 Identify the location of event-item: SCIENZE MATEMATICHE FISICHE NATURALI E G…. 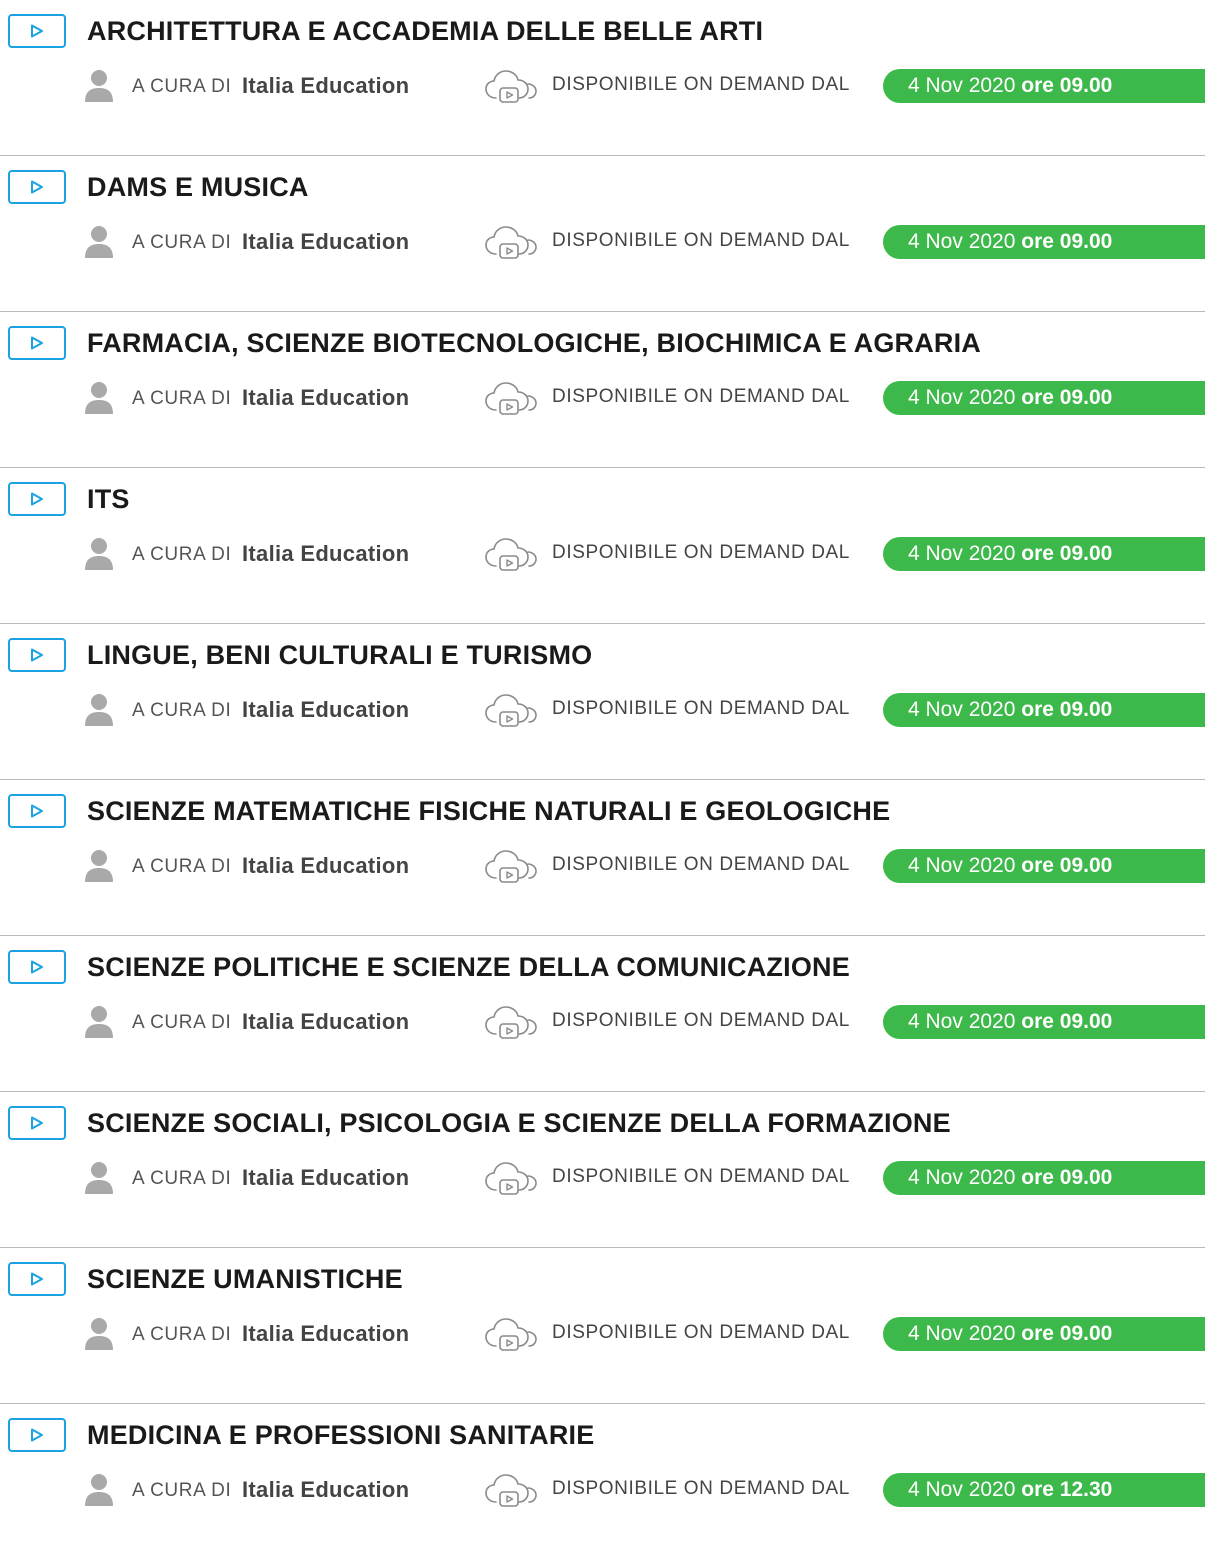
(602, 858).